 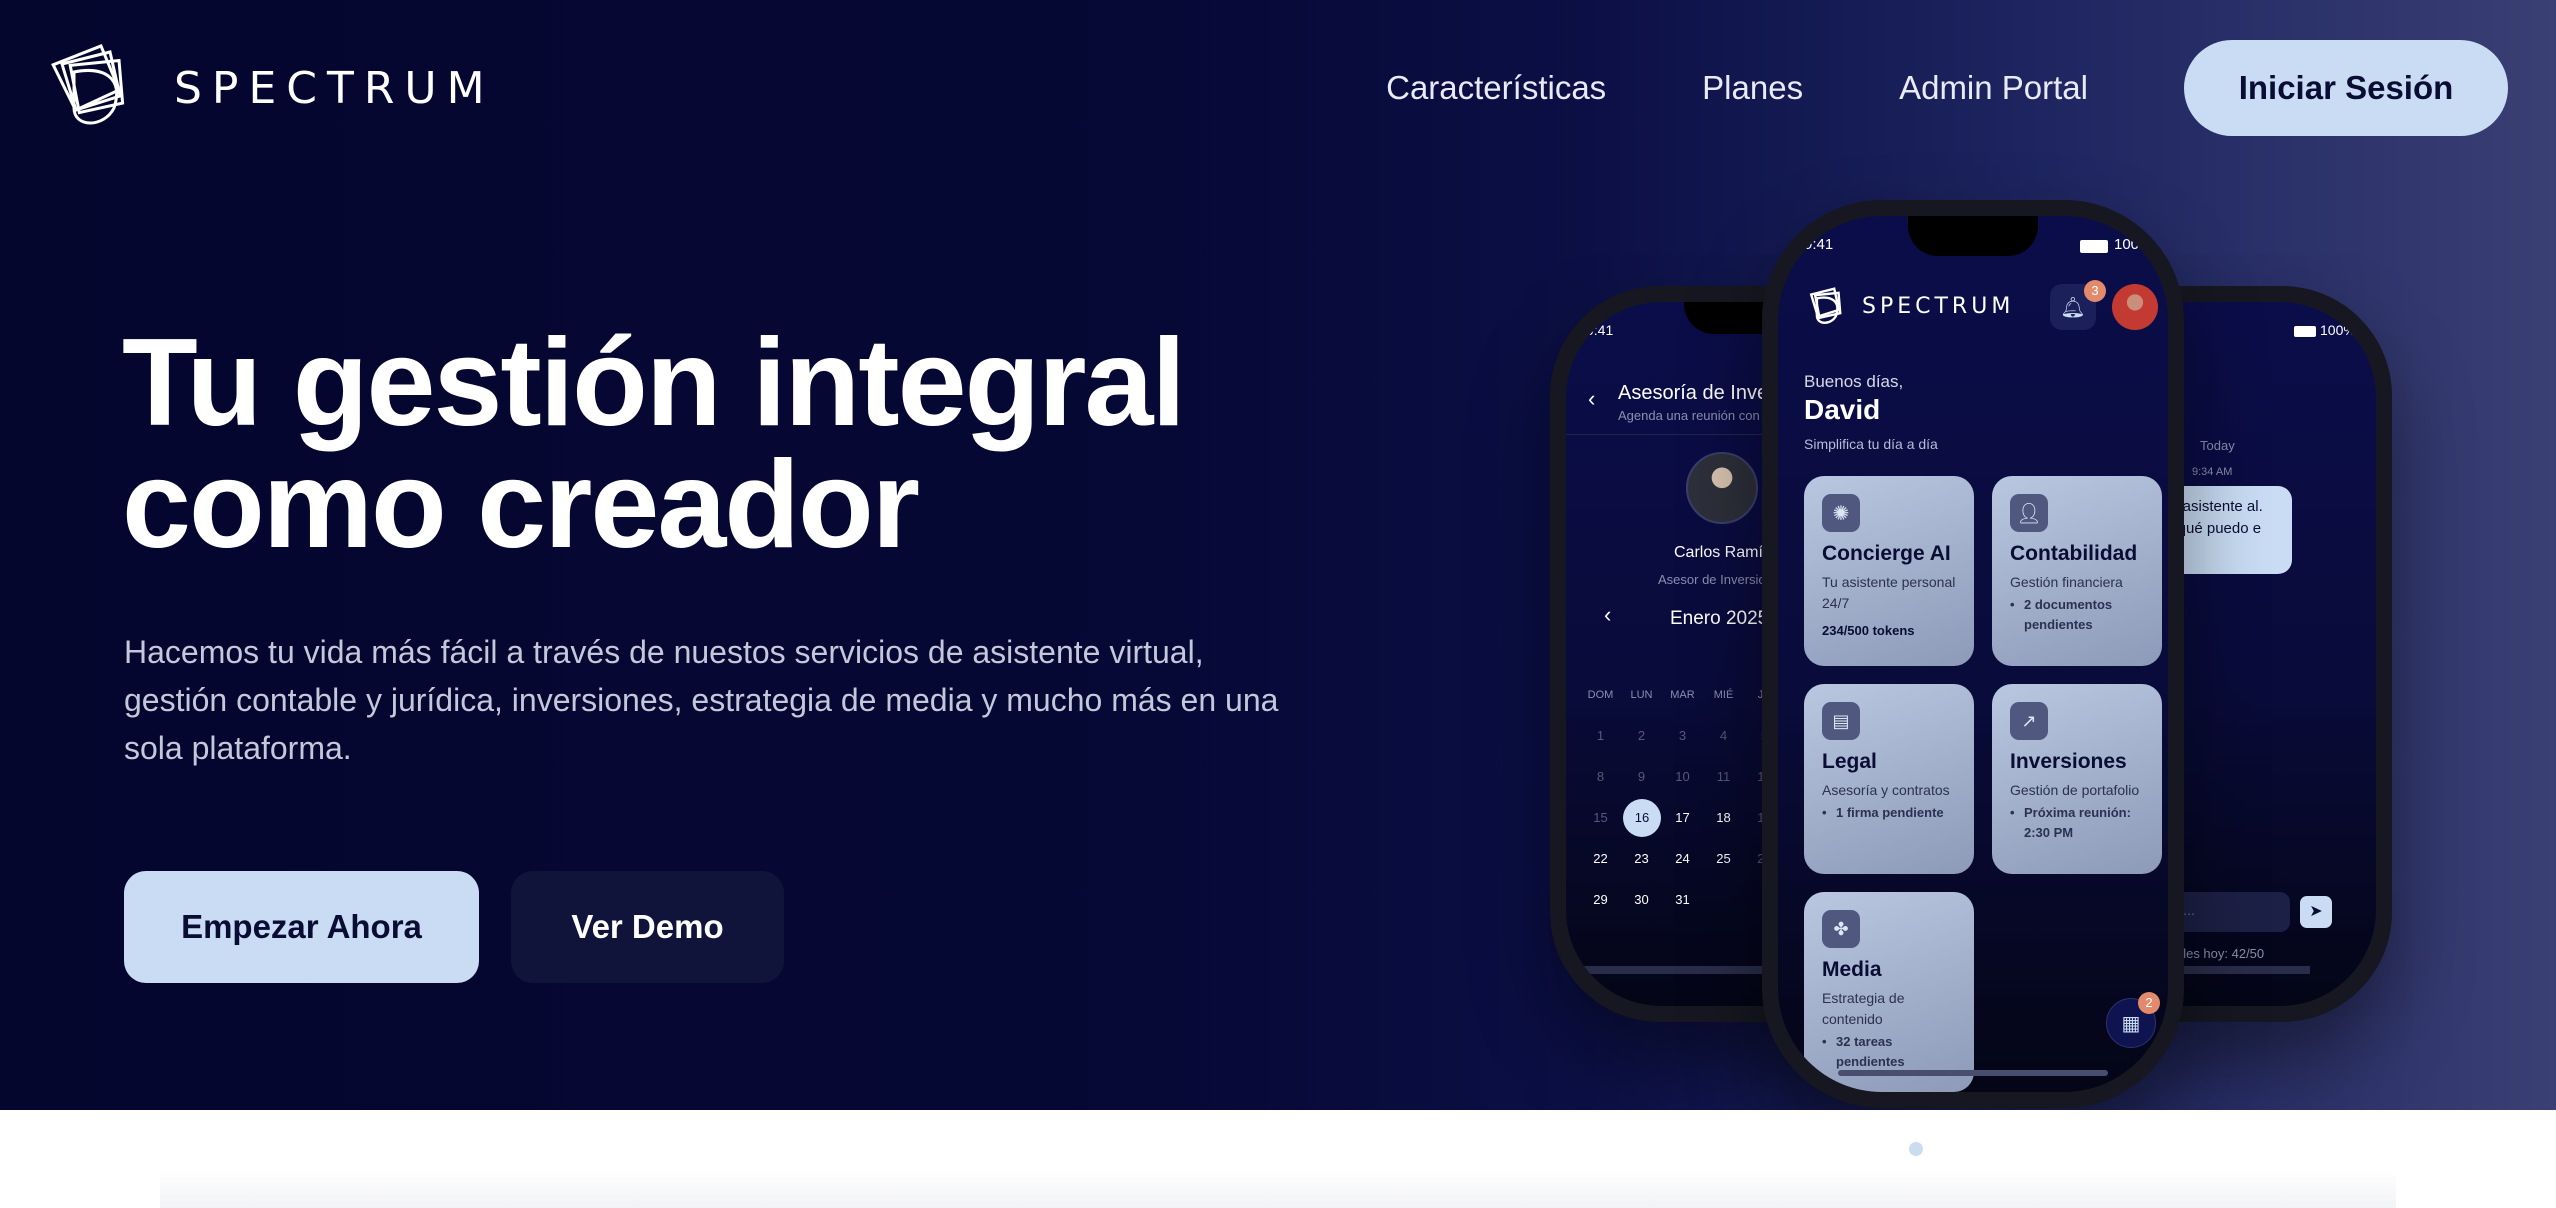 I want to click on calendar-day: 31, so click(x=1682, y=899).